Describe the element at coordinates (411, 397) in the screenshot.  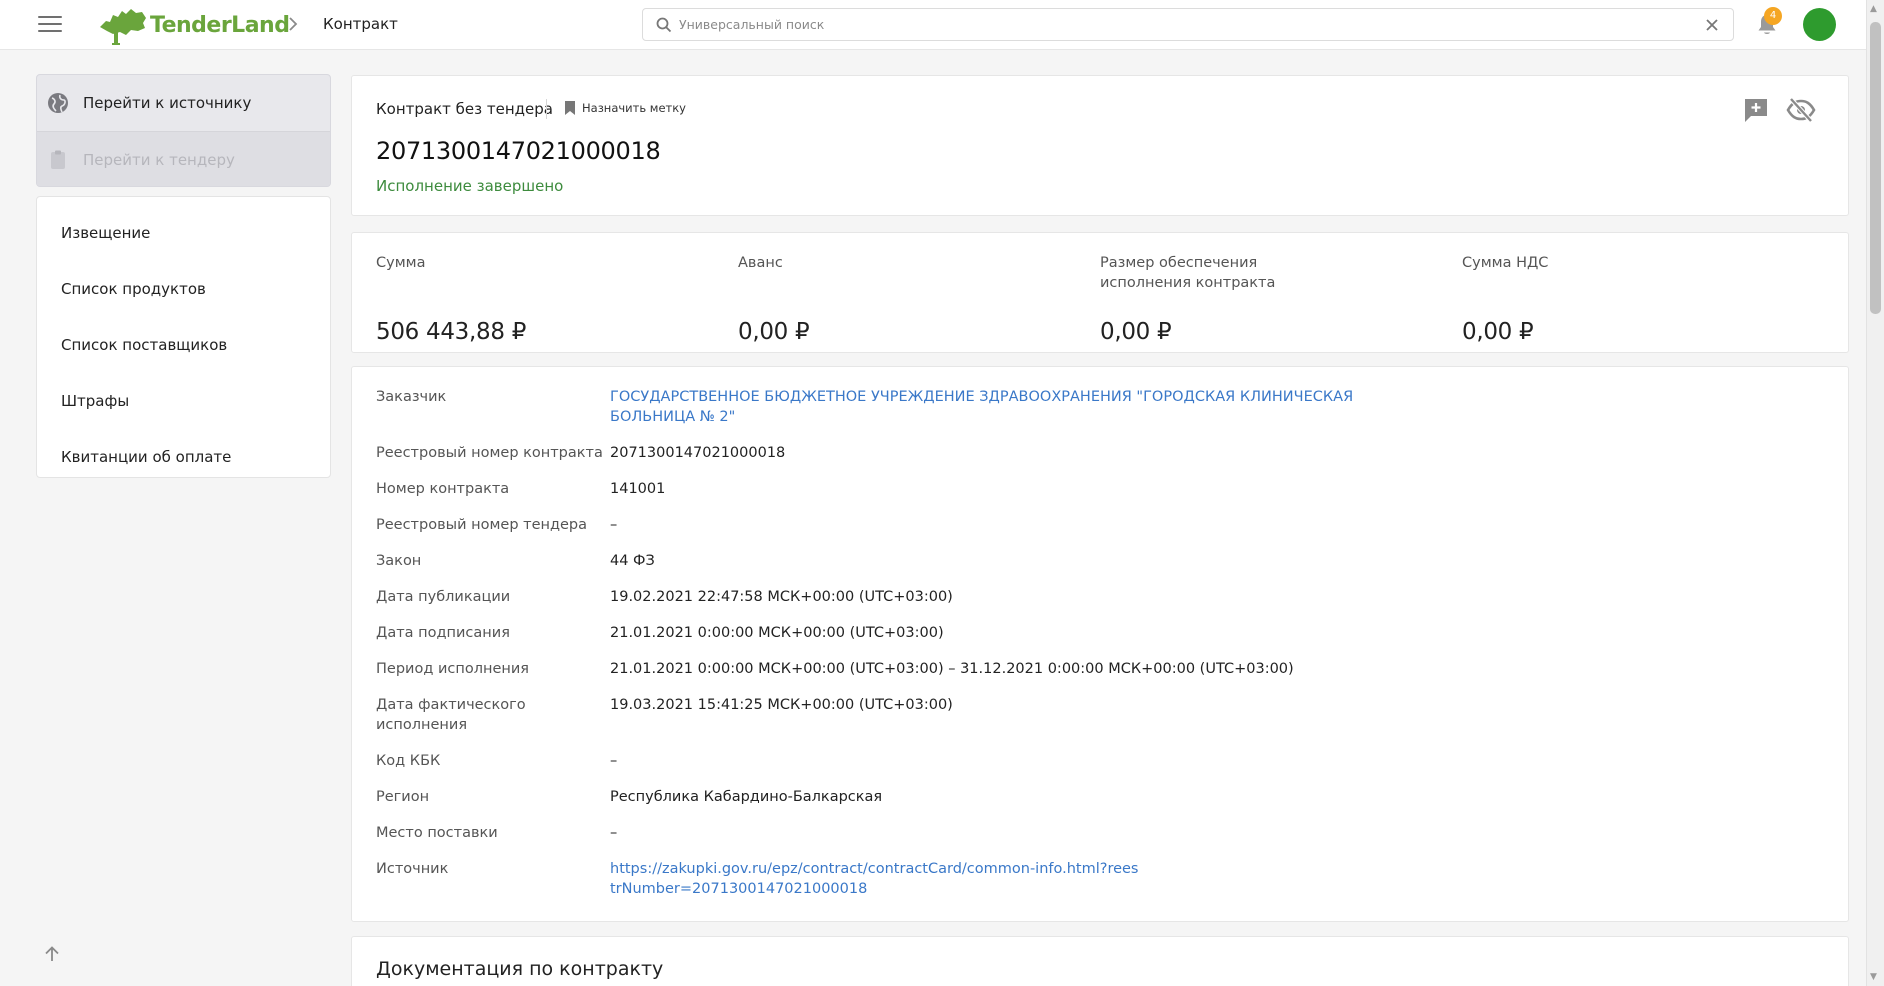
I see `detail-label: Заказчик` at that location.